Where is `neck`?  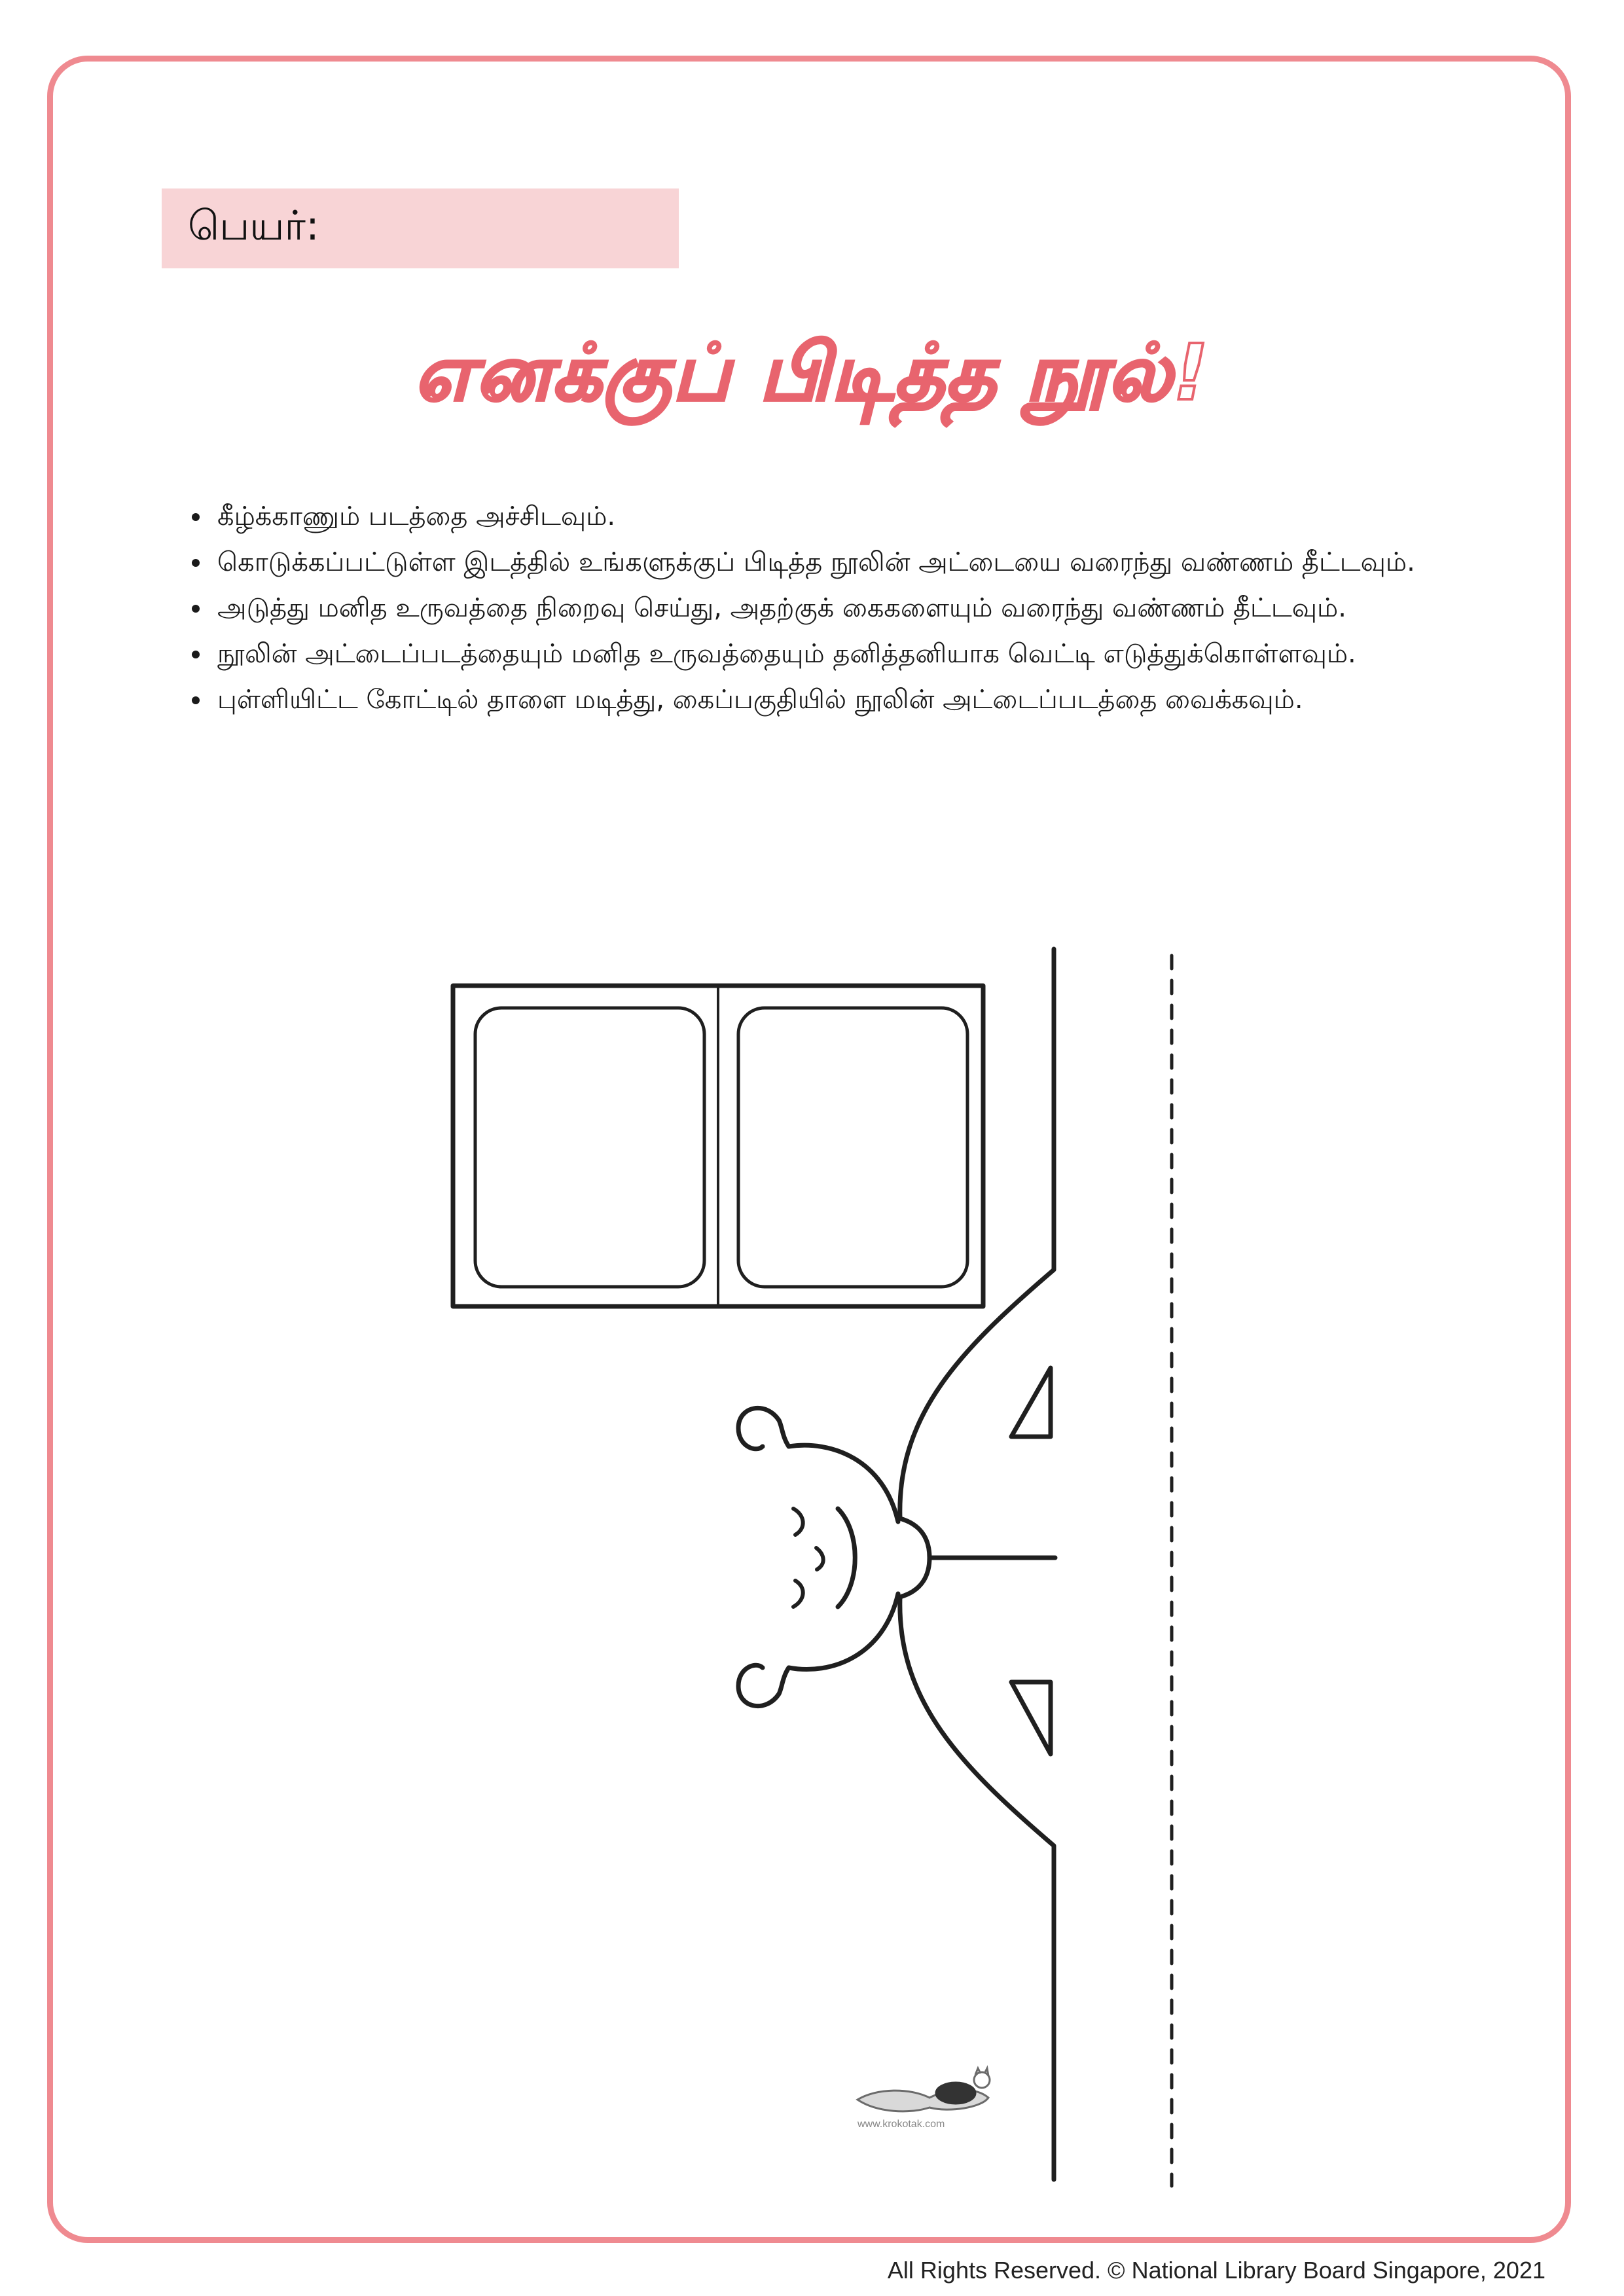 neck is located at coordinates (914, 1558).